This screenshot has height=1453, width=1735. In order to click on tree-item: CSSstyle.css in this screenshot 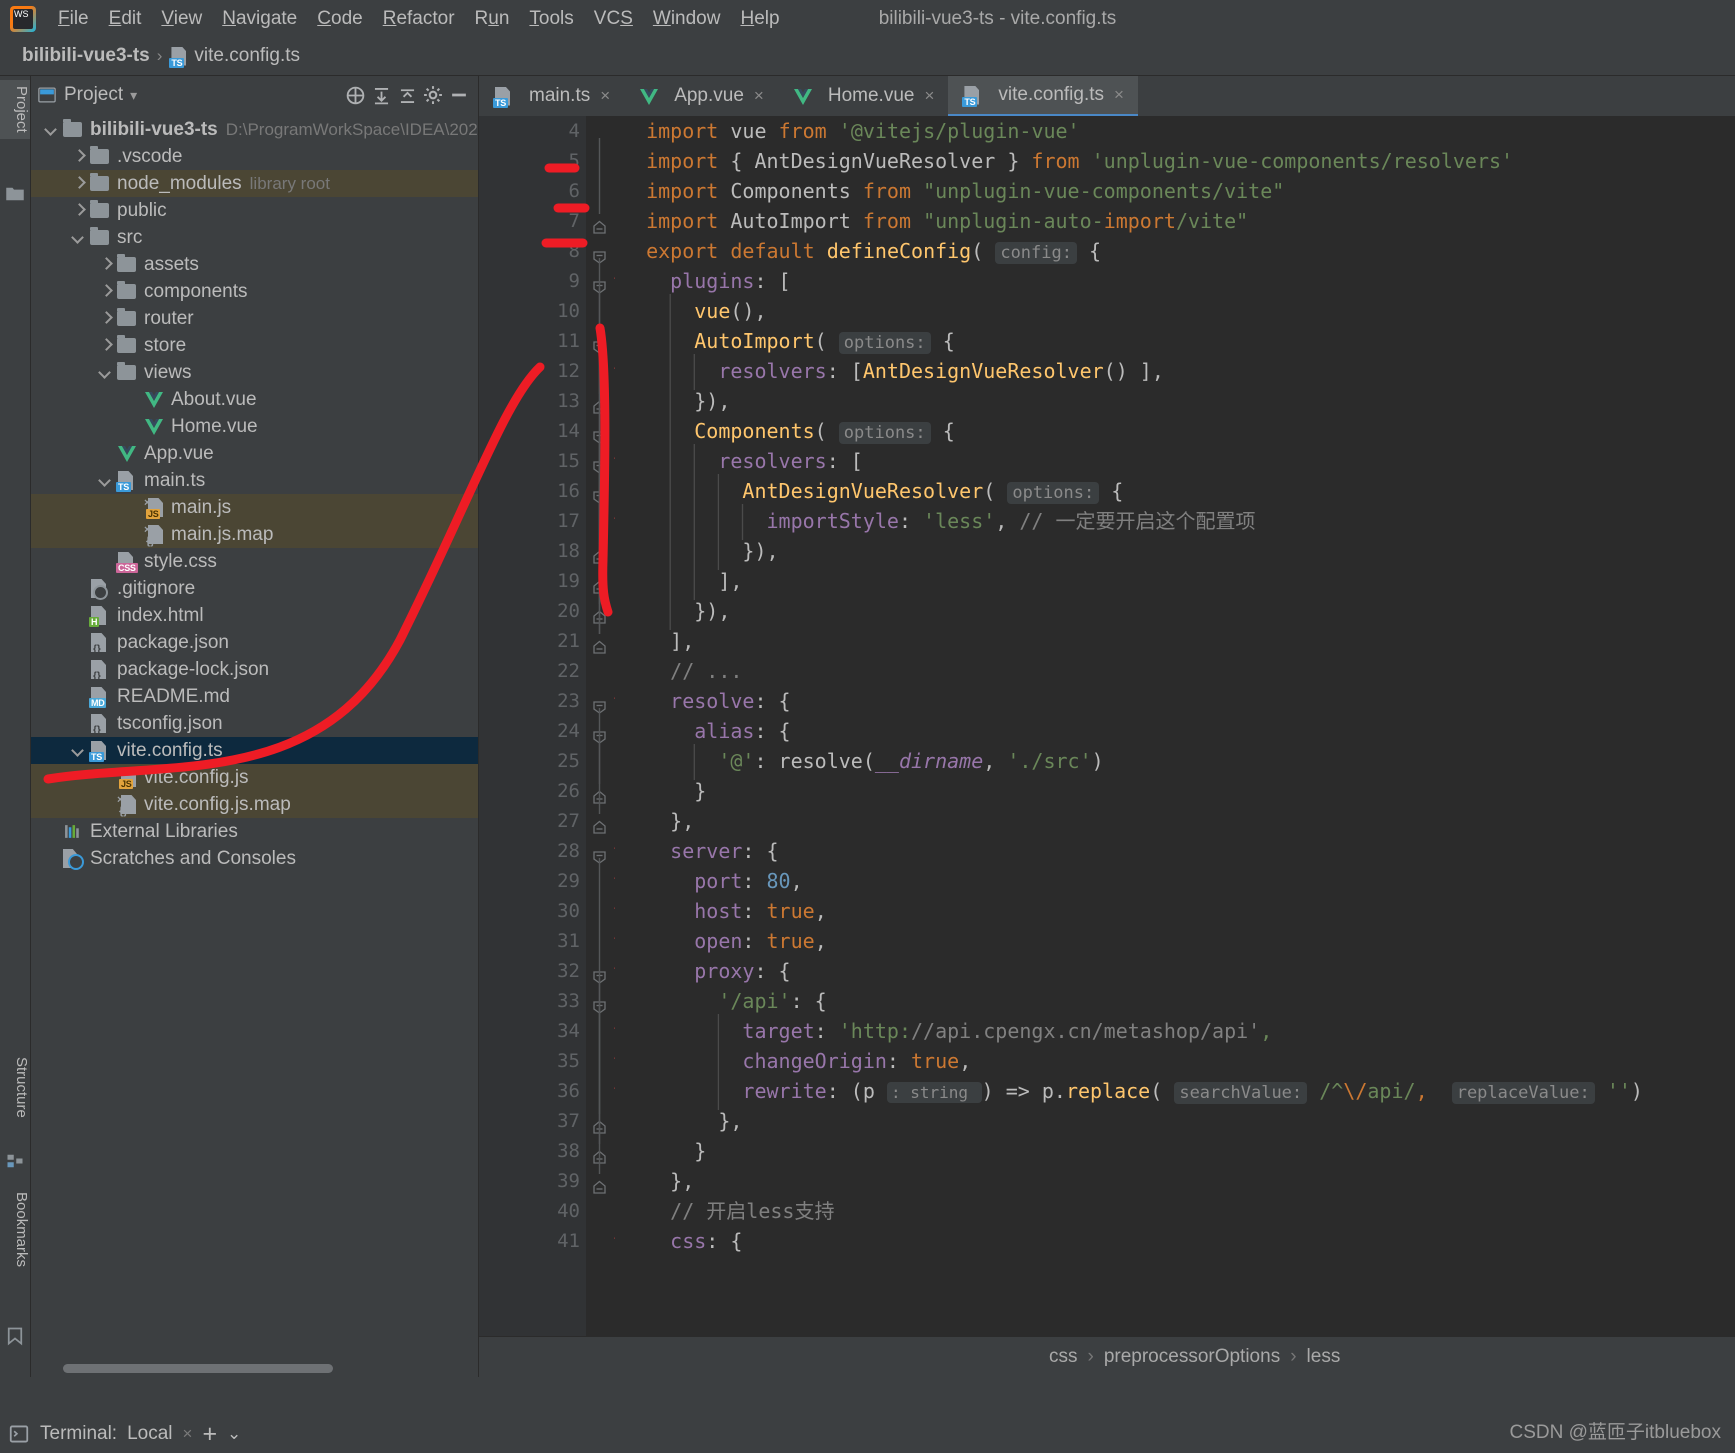, I will do `click(254, 561)`.